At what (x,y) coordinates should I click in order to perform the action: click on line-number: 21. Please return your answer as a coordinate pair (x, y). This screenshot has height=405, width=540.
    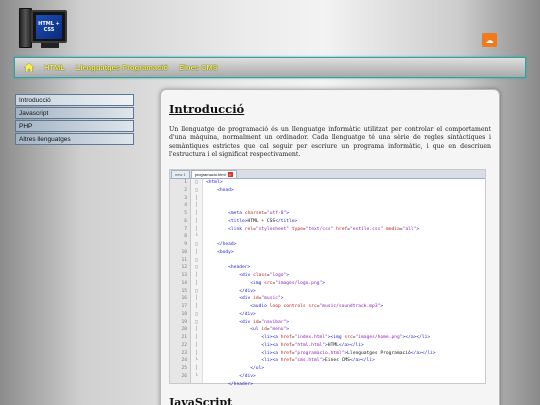
    Looking at the image, I should click on (184, 337).